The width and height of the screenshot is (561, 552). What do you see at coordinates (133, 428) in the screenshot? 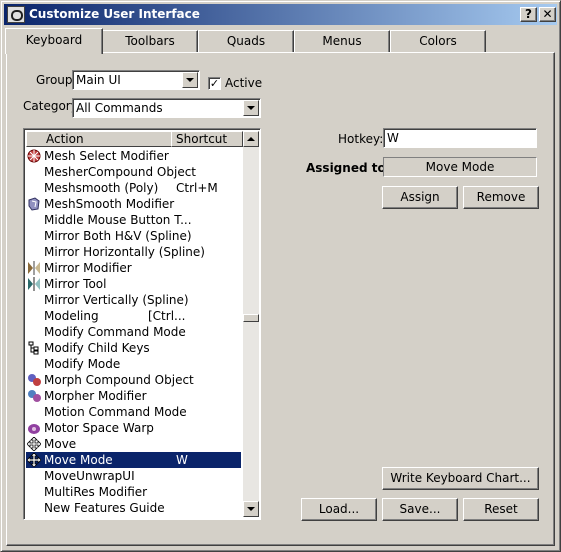
I see `table-row: Motor Space Warp` at bounding box center [133, 428].